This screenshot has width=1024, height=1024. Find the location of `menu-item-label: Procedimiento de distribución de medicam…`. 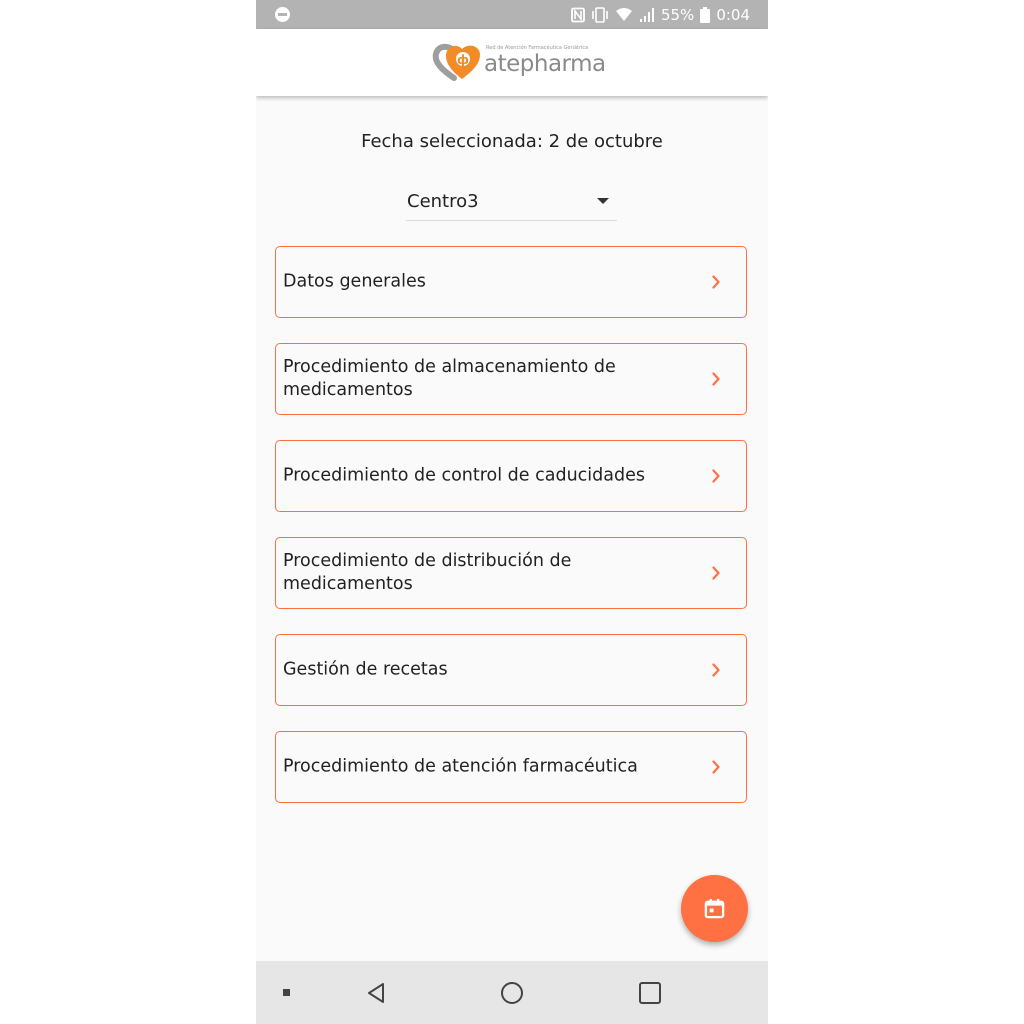

menu-item-label: Procedimiento de distribución de medicam… is located at coordinates (427, 572).